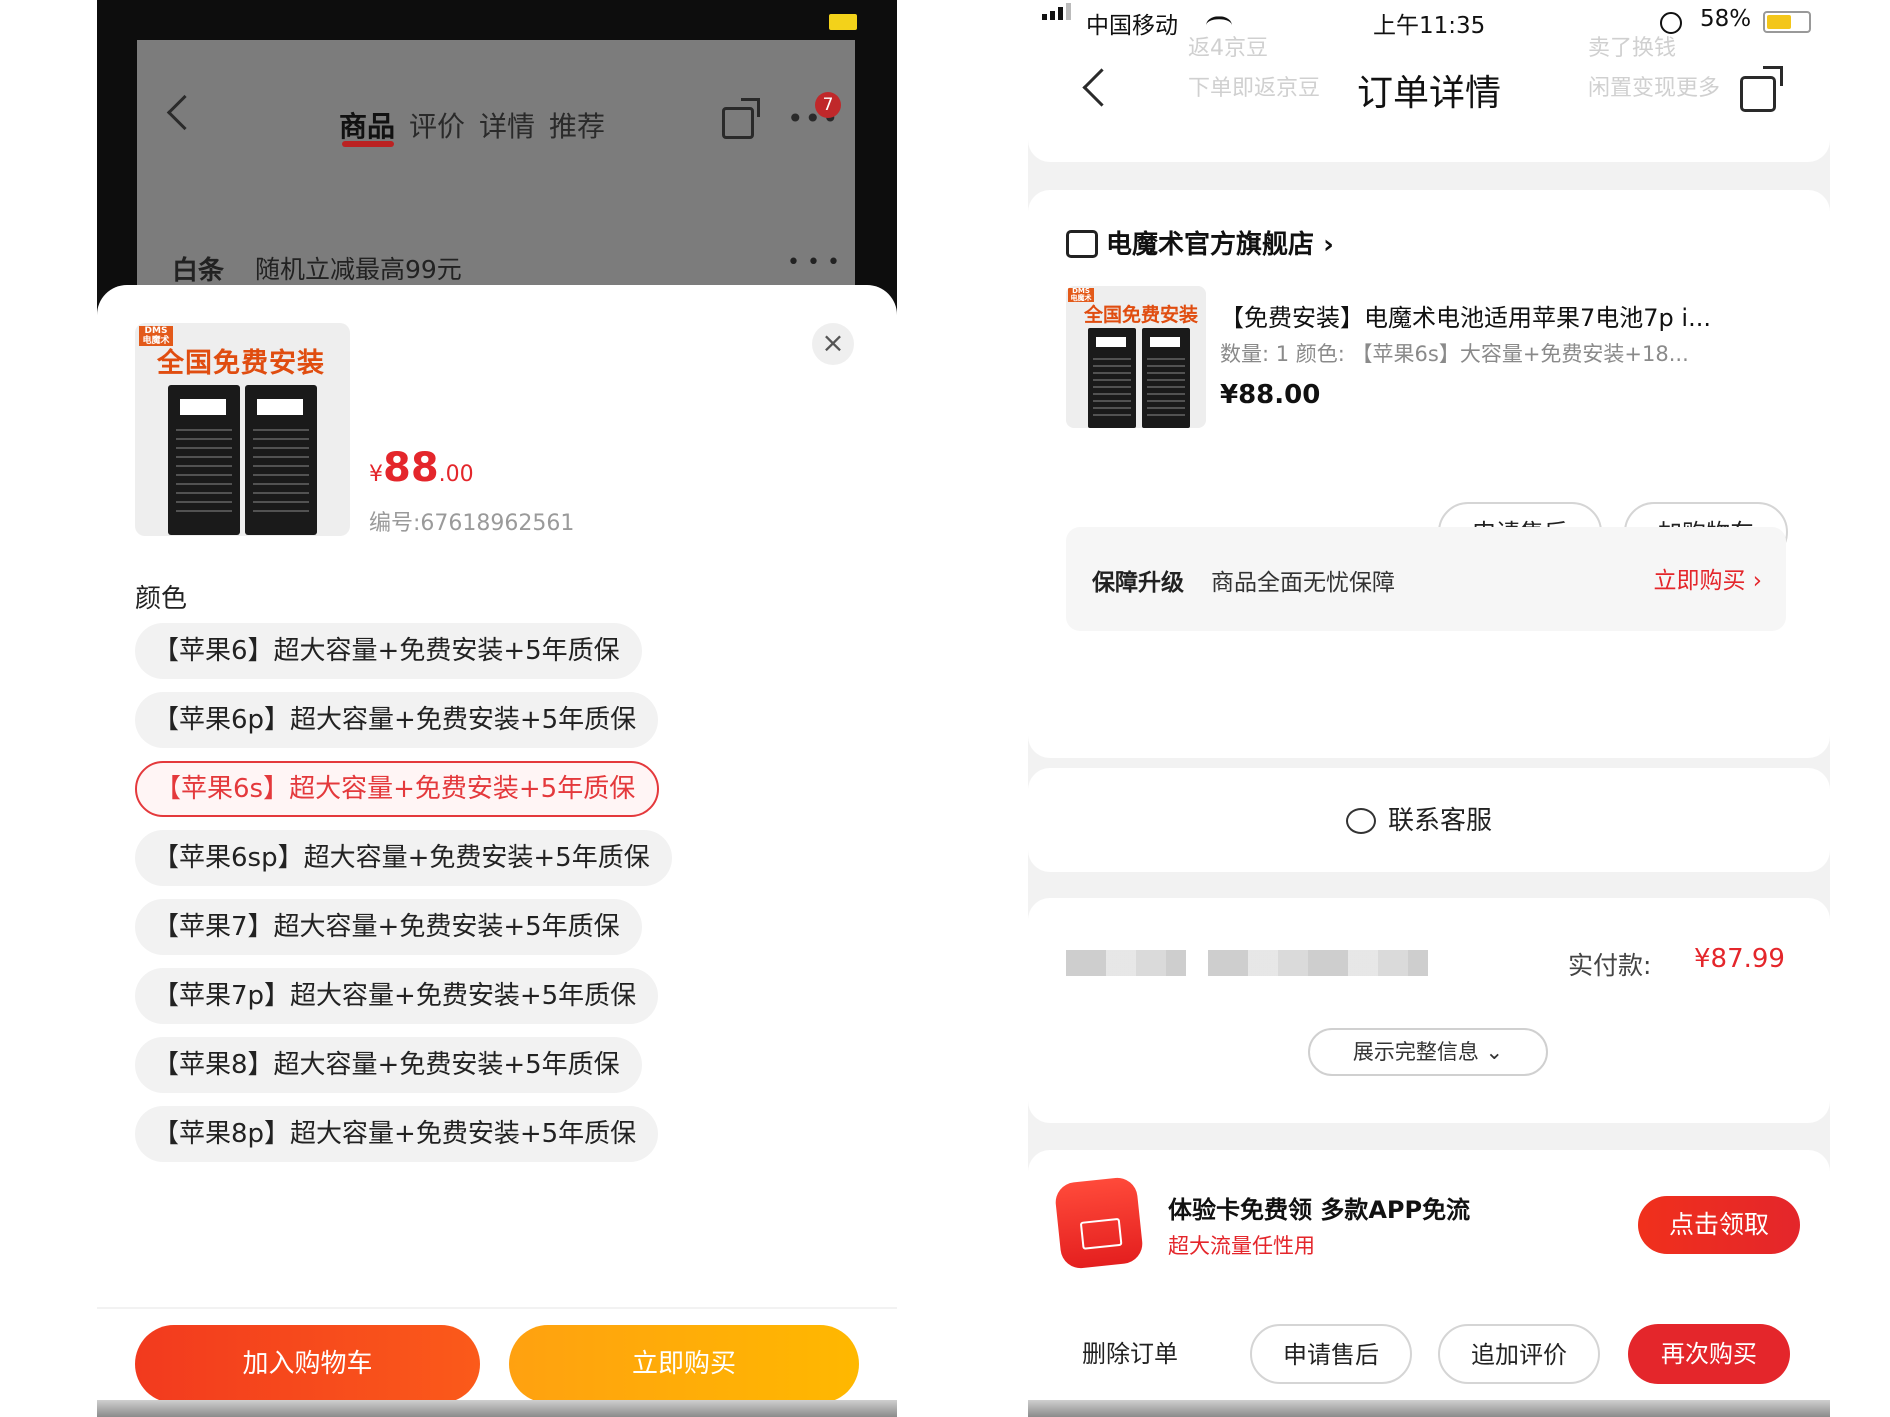 Image resolution: width=1890 pixels, height=1417 pixels. What do you see at coordinates (1428, 1052) in the screenshot?
I see `expand-info-button: 展示完整信息 ⌄` at bounding box center [1428, 1052].